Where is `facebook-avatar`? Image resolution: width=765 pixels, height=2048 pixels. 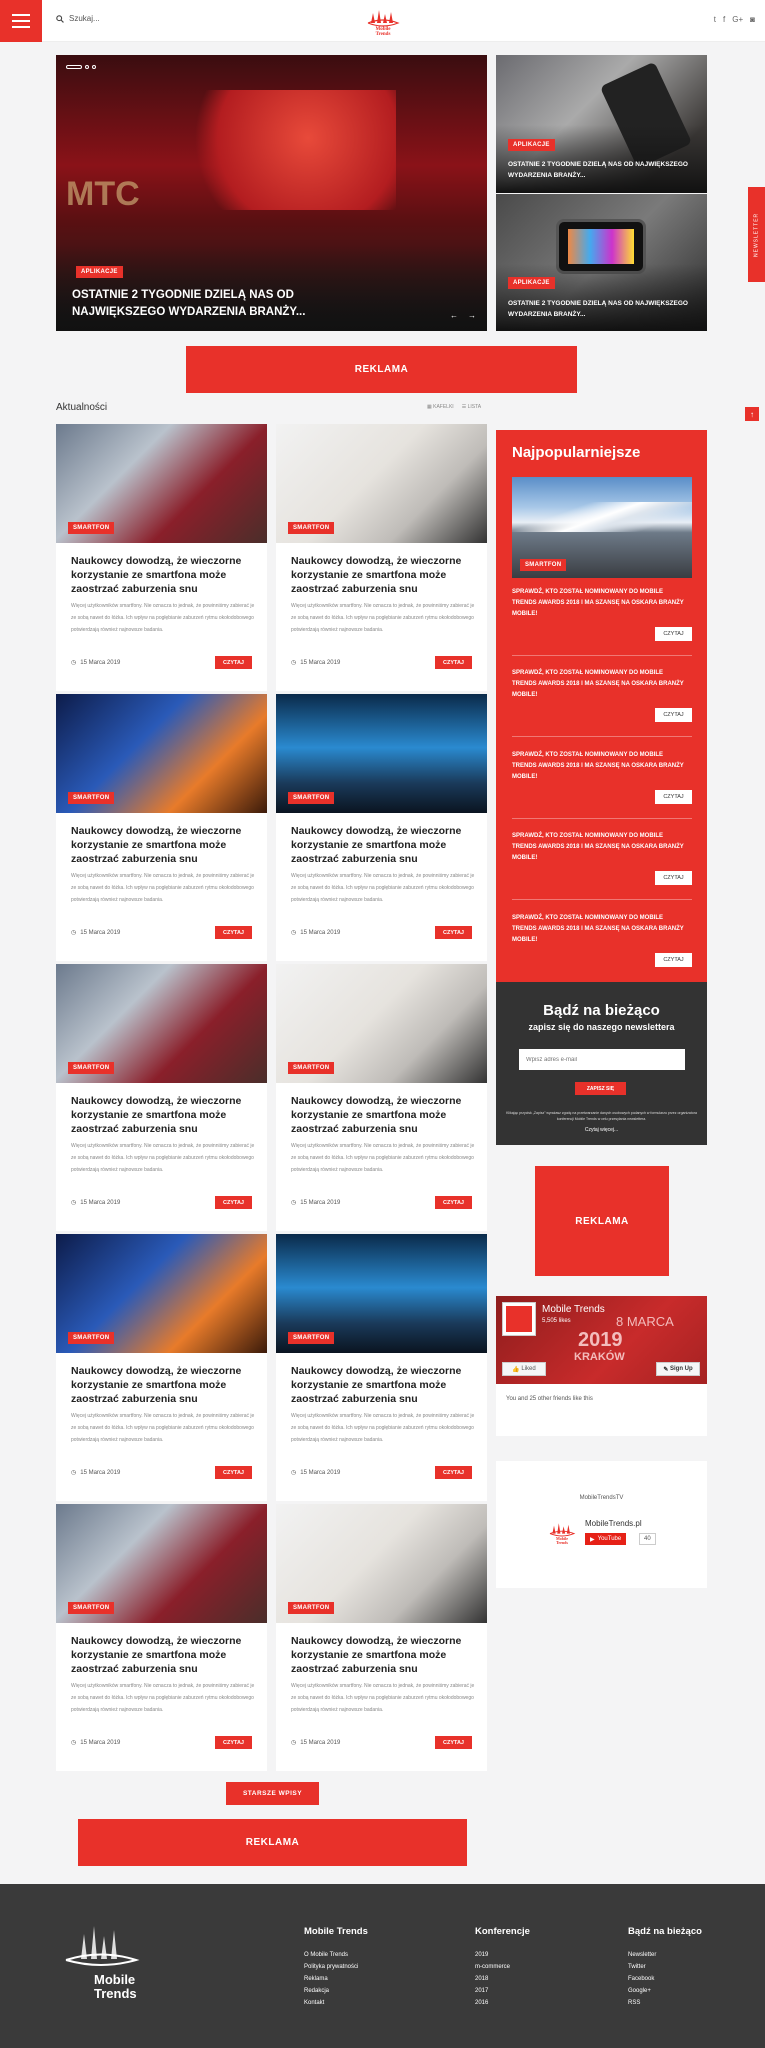 facebook-avatar is located at coordinates (519, 1319).